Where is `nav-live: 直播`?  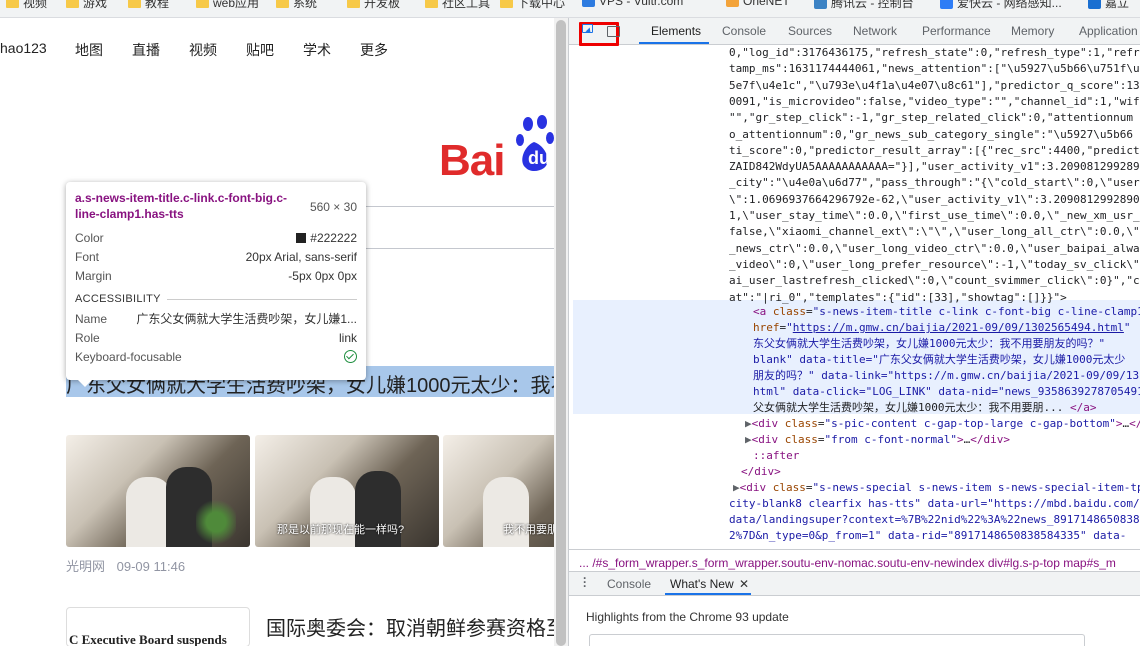
nav-live: 直播 is located at coordinates (146, 50).